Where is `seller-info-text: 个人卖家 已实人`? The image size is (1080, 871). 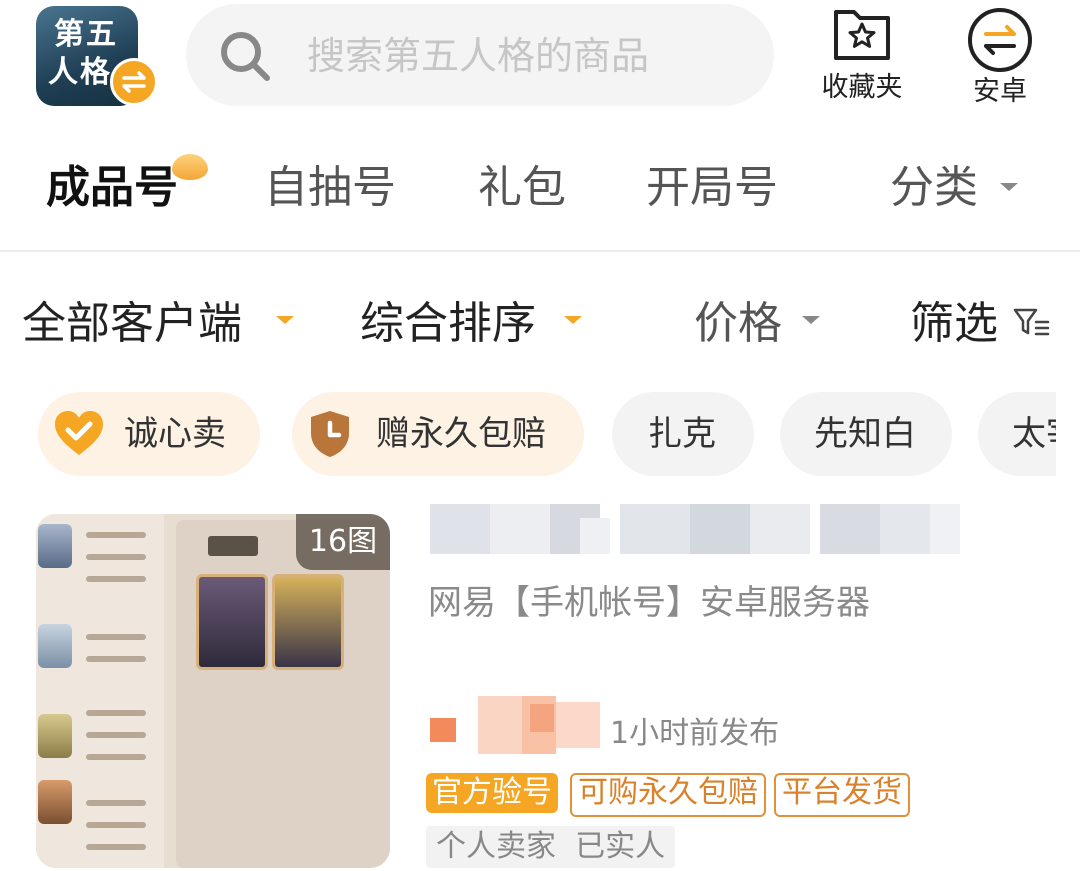 seller-info-text: 个人卖家 已实人 is located at coordinates (551, 846).